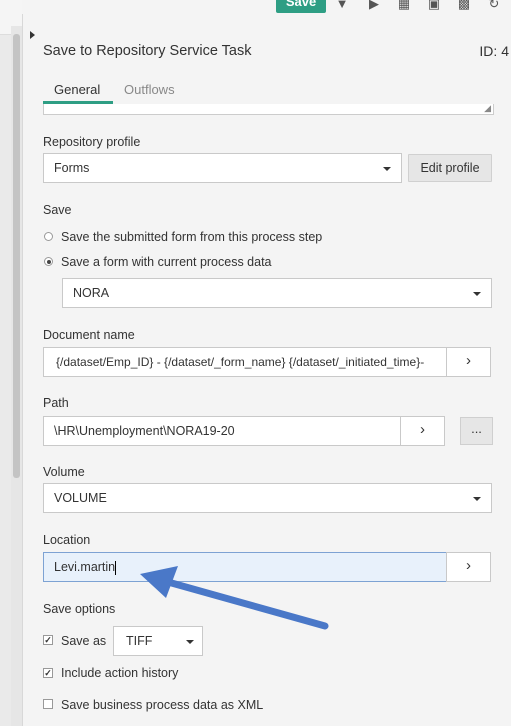 This screenshot has width=511, height=726. I want to click on form-select: NORA, so click(277, 293).